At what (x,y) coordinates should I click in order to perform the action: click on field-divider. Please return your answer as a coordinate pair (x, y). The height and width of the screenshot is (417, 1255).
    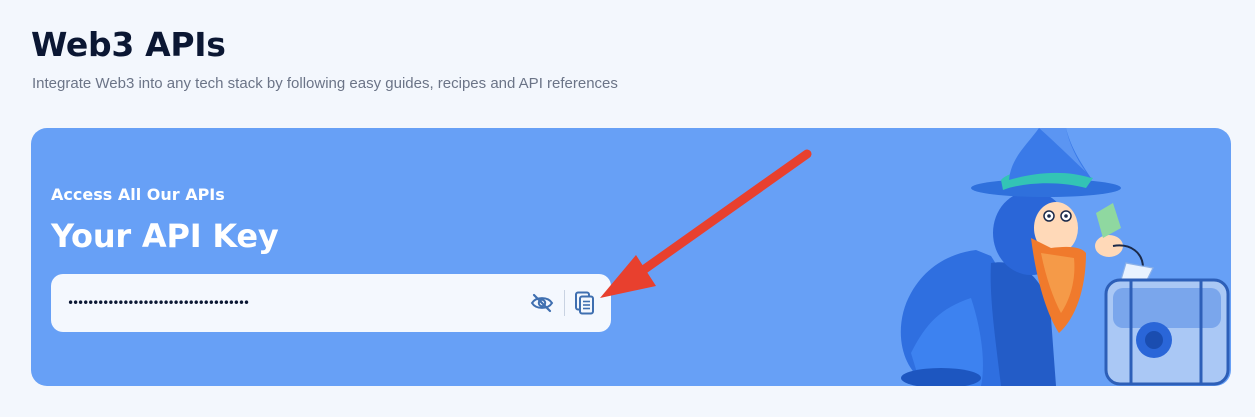
    Looking at the image, I should click on (564, 303).